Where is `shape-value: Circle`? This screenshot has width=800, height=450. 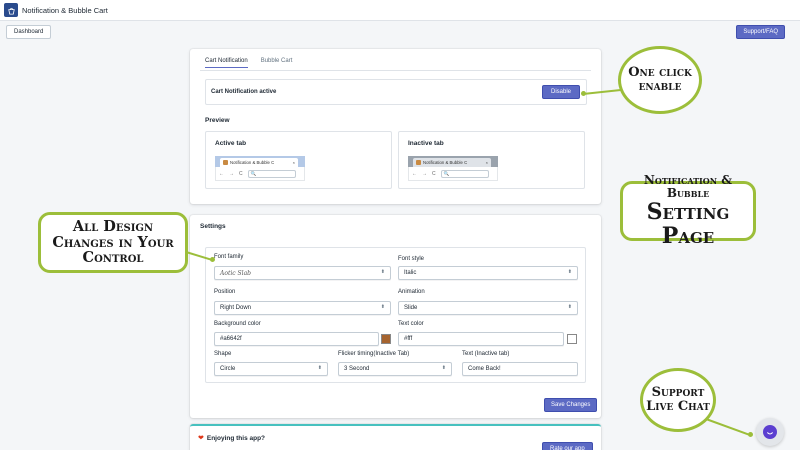 shape-value: Circle is located at coordinates (228, 369).